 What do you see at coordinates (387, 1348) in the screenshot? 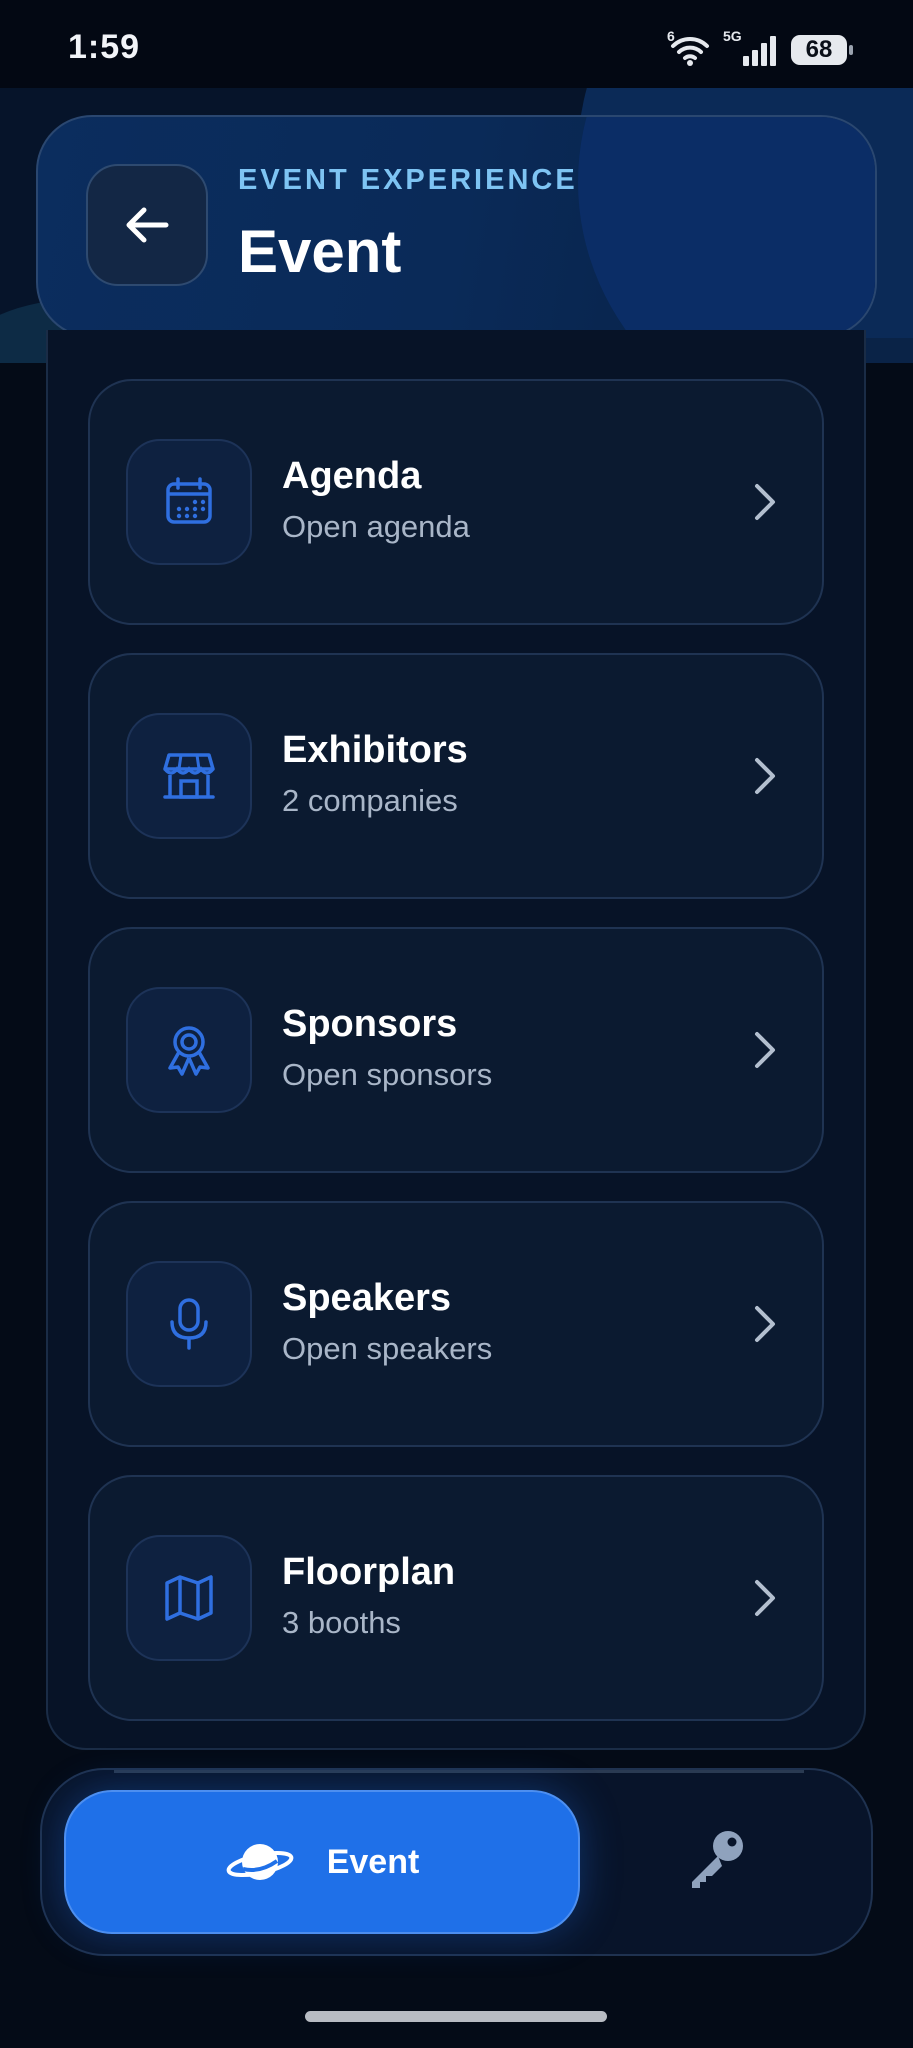
I see `menu-item-subtitle: Open speakers` at bounding box center [387, 1348].